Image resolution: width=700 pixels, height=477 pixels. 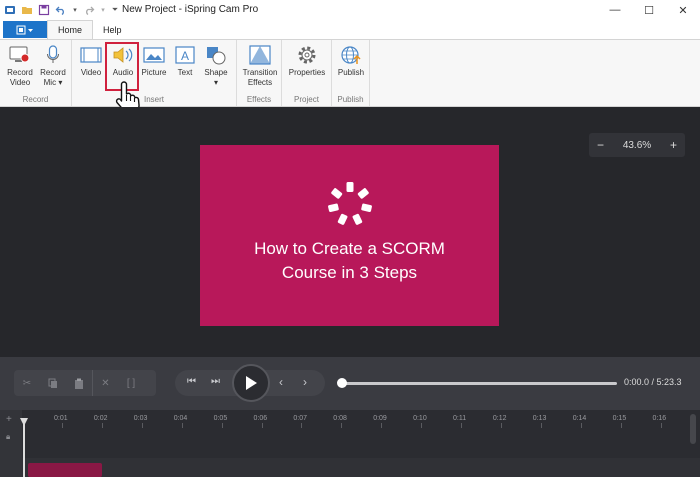 I want to click on redo-dropdown-icon: ▾, so click(x=103, y=10).